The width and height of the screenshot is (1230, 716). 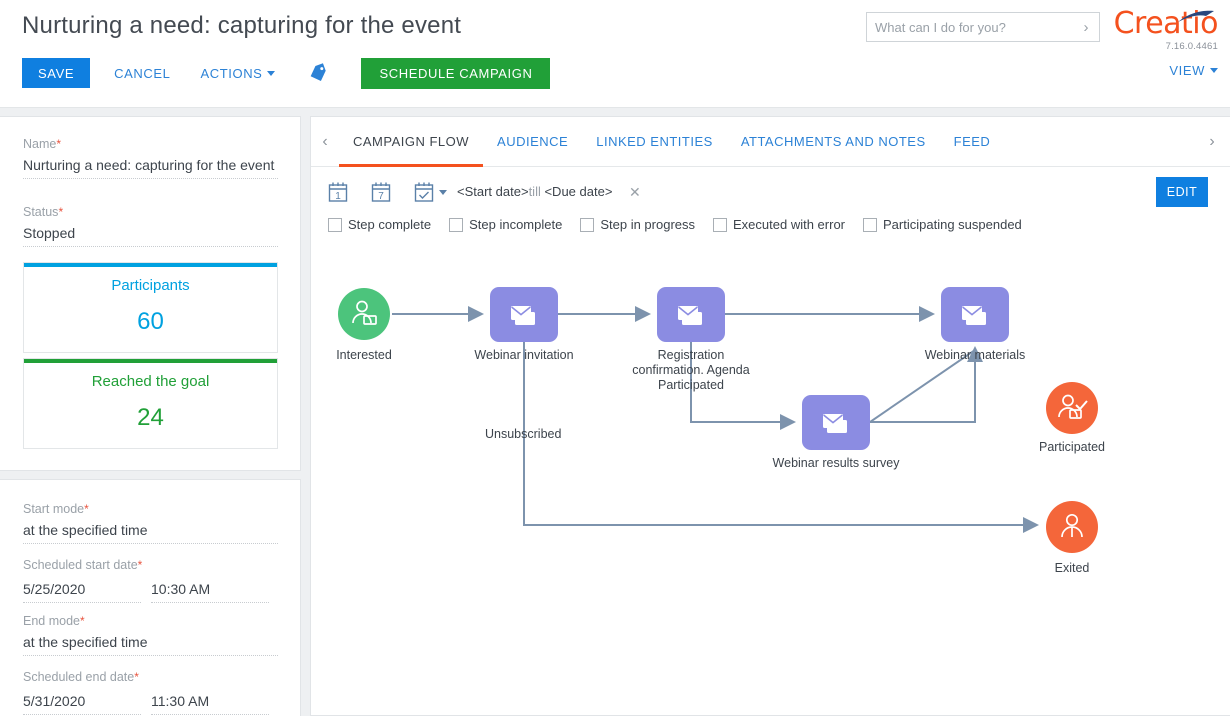 What do you see at coordinates (142, 73) in the screenshot?
I see `cancel-button: CANCEL` at bounding box center [142, 73].